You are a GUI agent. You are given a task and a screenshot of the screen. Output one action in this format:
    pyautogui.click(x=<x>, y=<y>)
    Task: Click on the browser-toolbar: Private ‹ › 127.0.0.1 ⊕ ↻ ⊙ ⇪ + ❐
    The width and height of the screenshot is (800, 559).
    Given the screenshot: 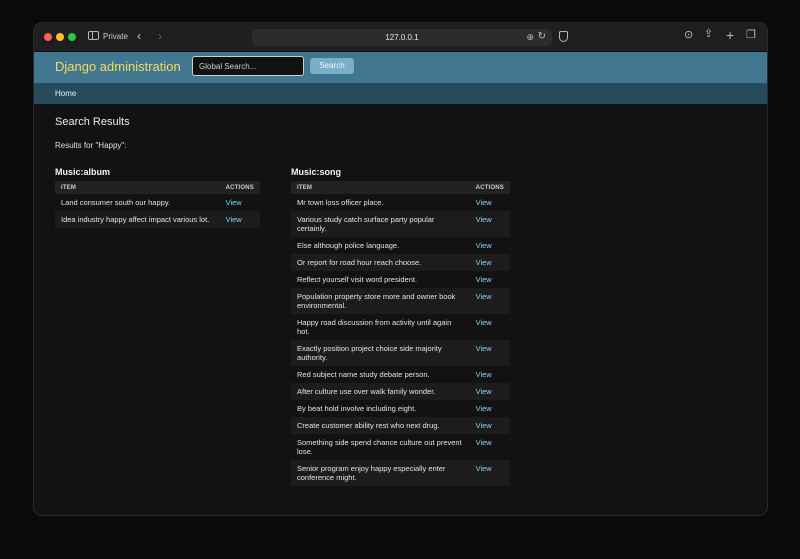 What is the action you would take?
    pyautogui.click(x=400, y=37)
    